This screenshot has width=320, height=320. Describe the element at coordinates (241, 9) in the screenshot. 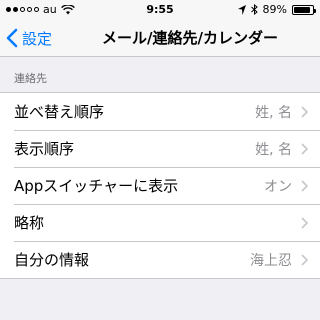

I see `location-arrow-icon` at that location.